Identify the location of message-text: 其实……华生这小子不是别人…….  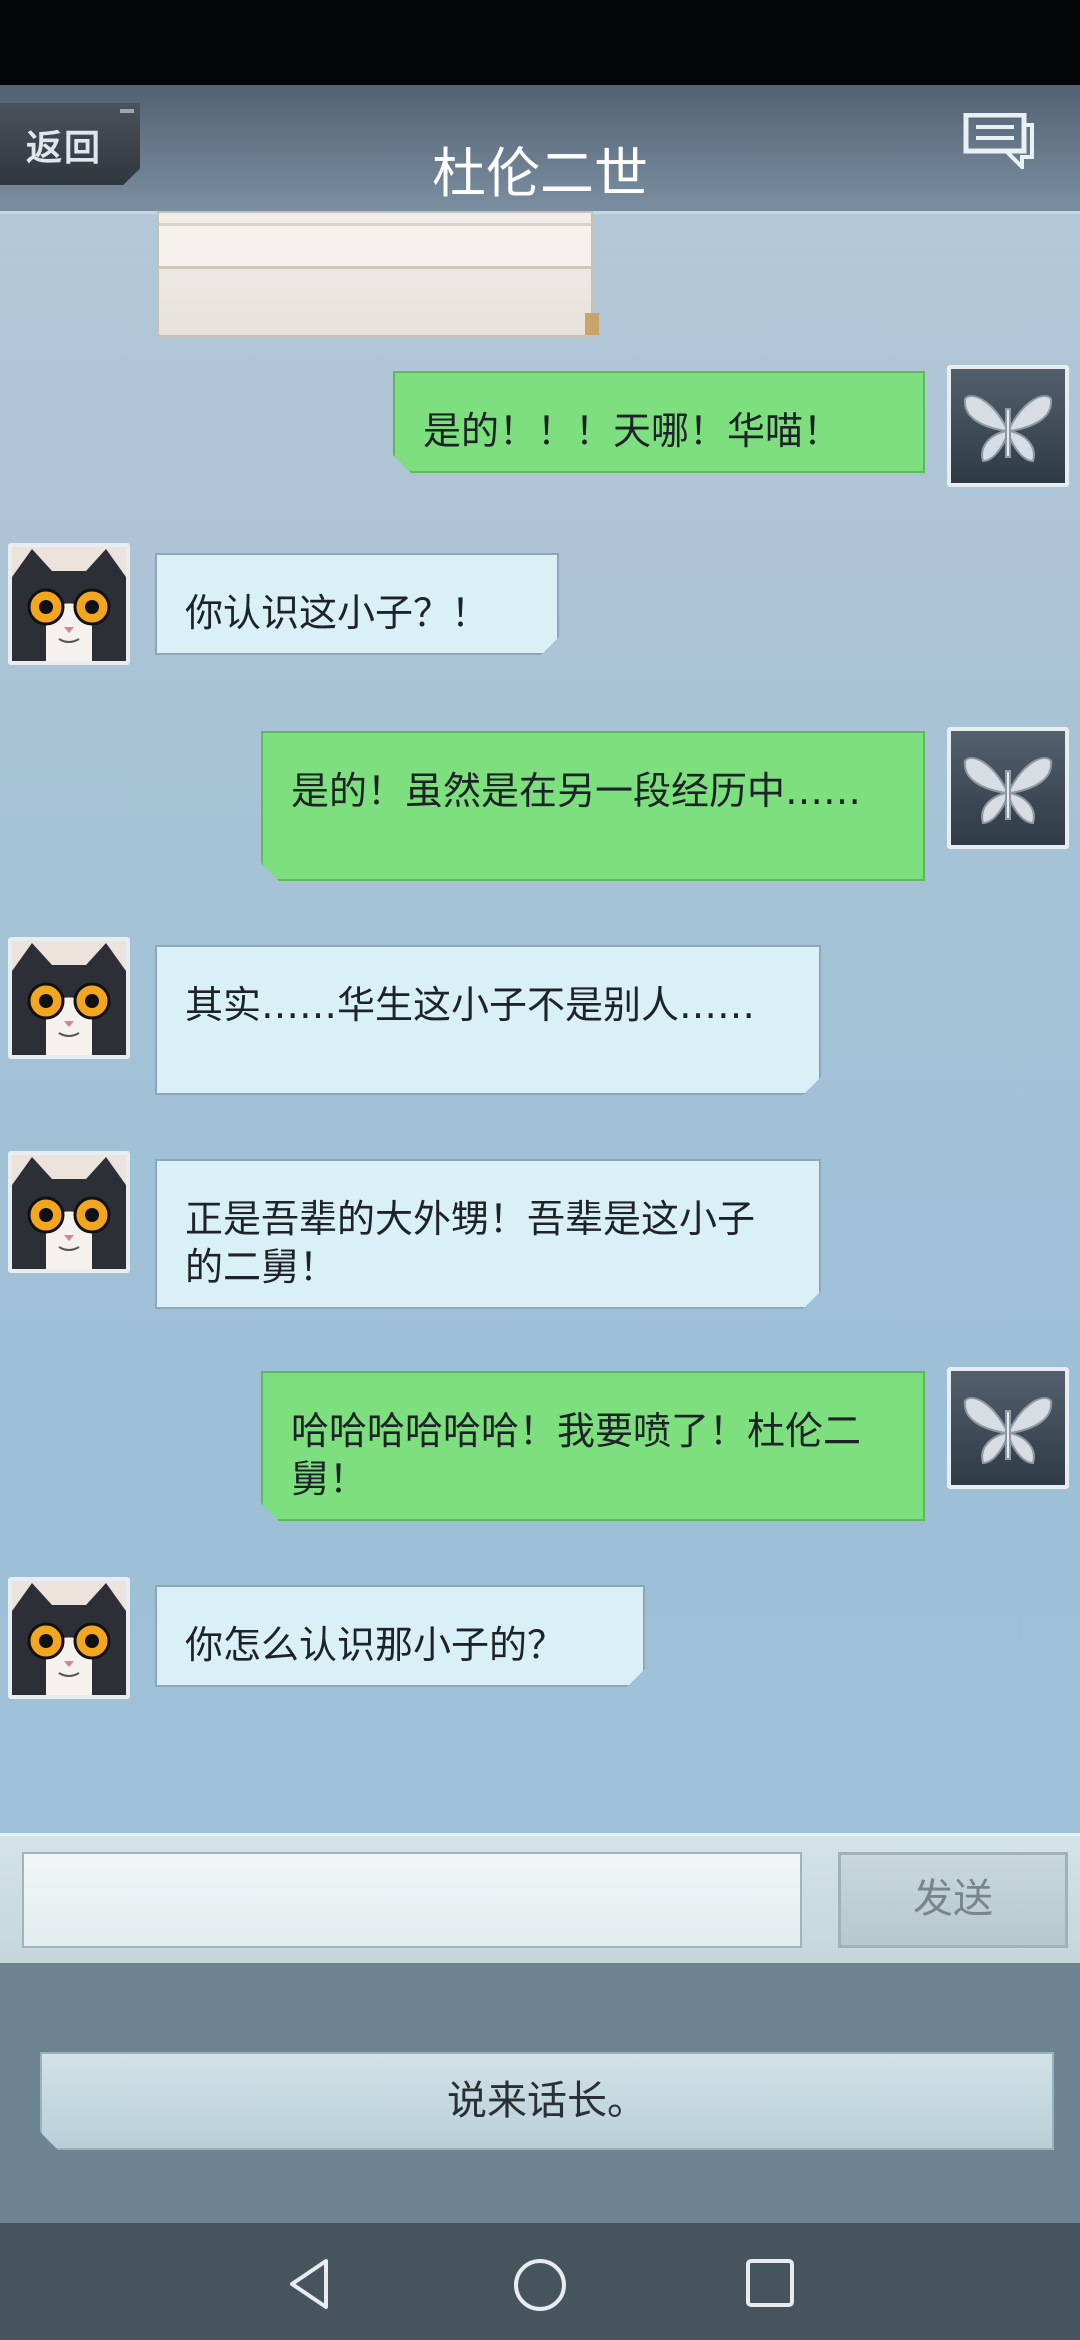
(470, 1005).